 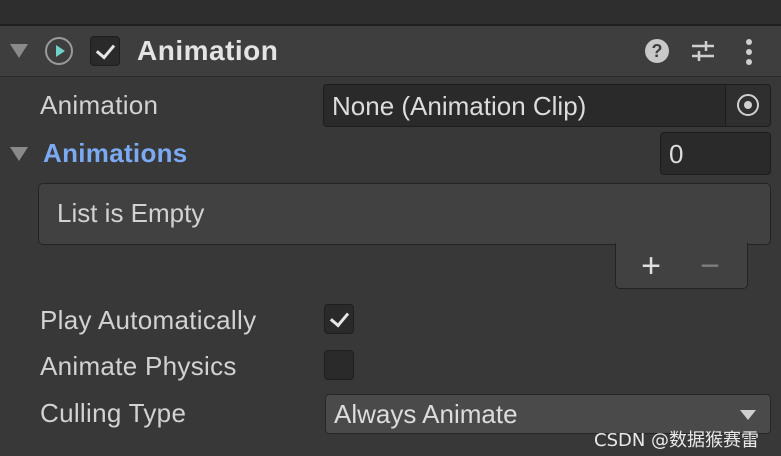 I want to click on animate-physics-checkbox, so click(x=339, y=365).